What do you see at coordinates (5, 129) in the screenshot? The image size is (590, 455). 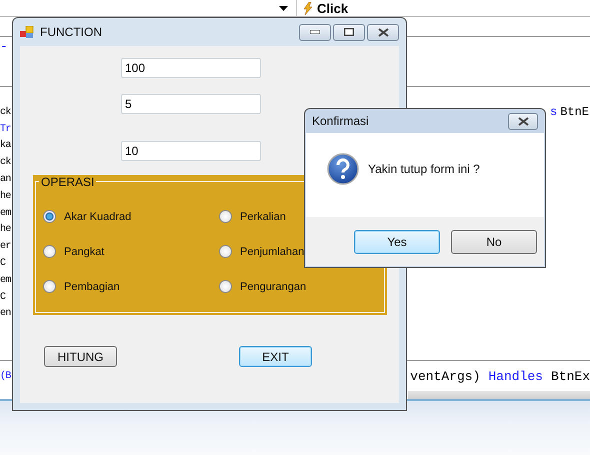 I see `code-text: Tr` at bounding box center [5, 129].